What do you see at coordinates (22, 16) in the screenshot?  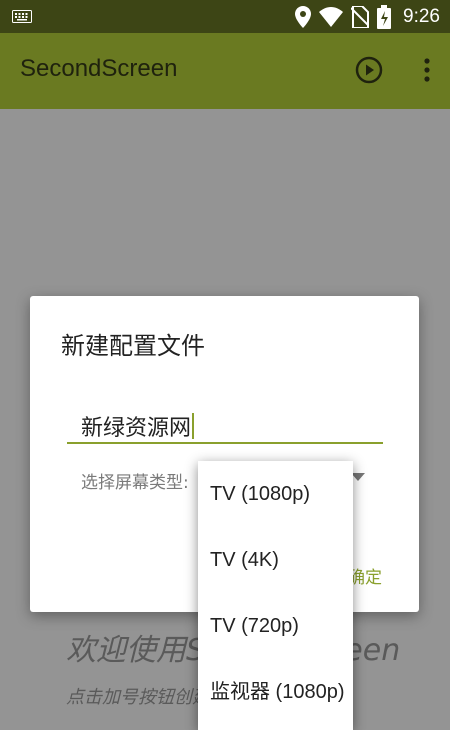 I see `keyboard-icon` at bounding box center [22, 16].